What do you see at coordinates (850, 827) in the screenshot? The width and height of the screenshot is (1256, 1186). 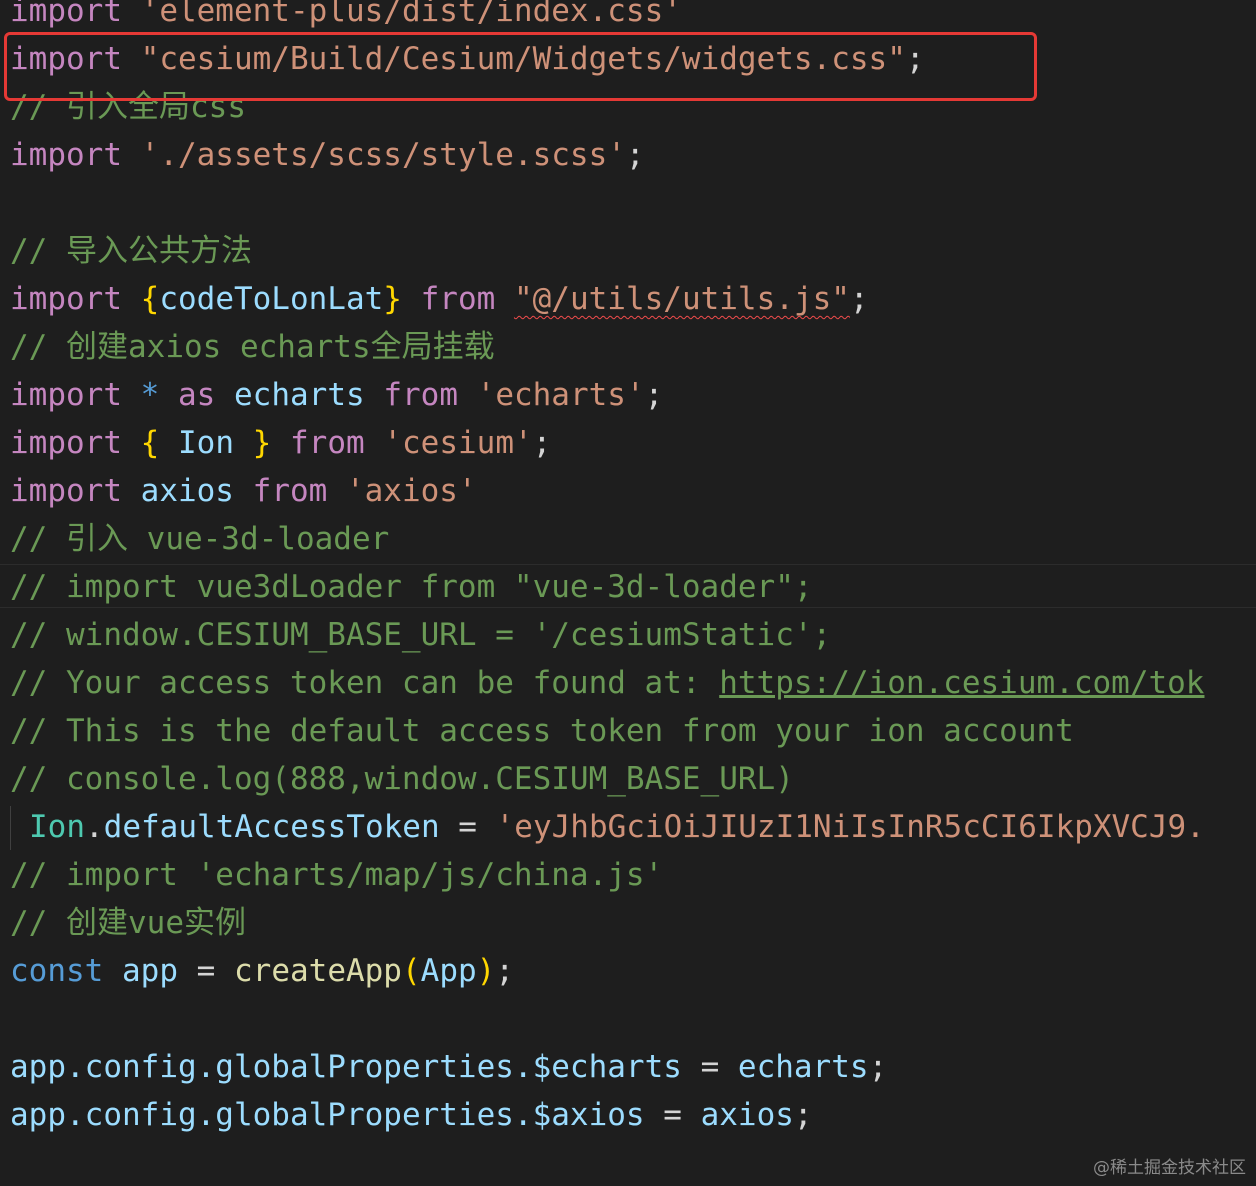 I see `string-literal: 'eyJhbGciOiJIUzI1NiIsInR5cCI6IkpXVCJ9.` at bounding box center [850, 827].